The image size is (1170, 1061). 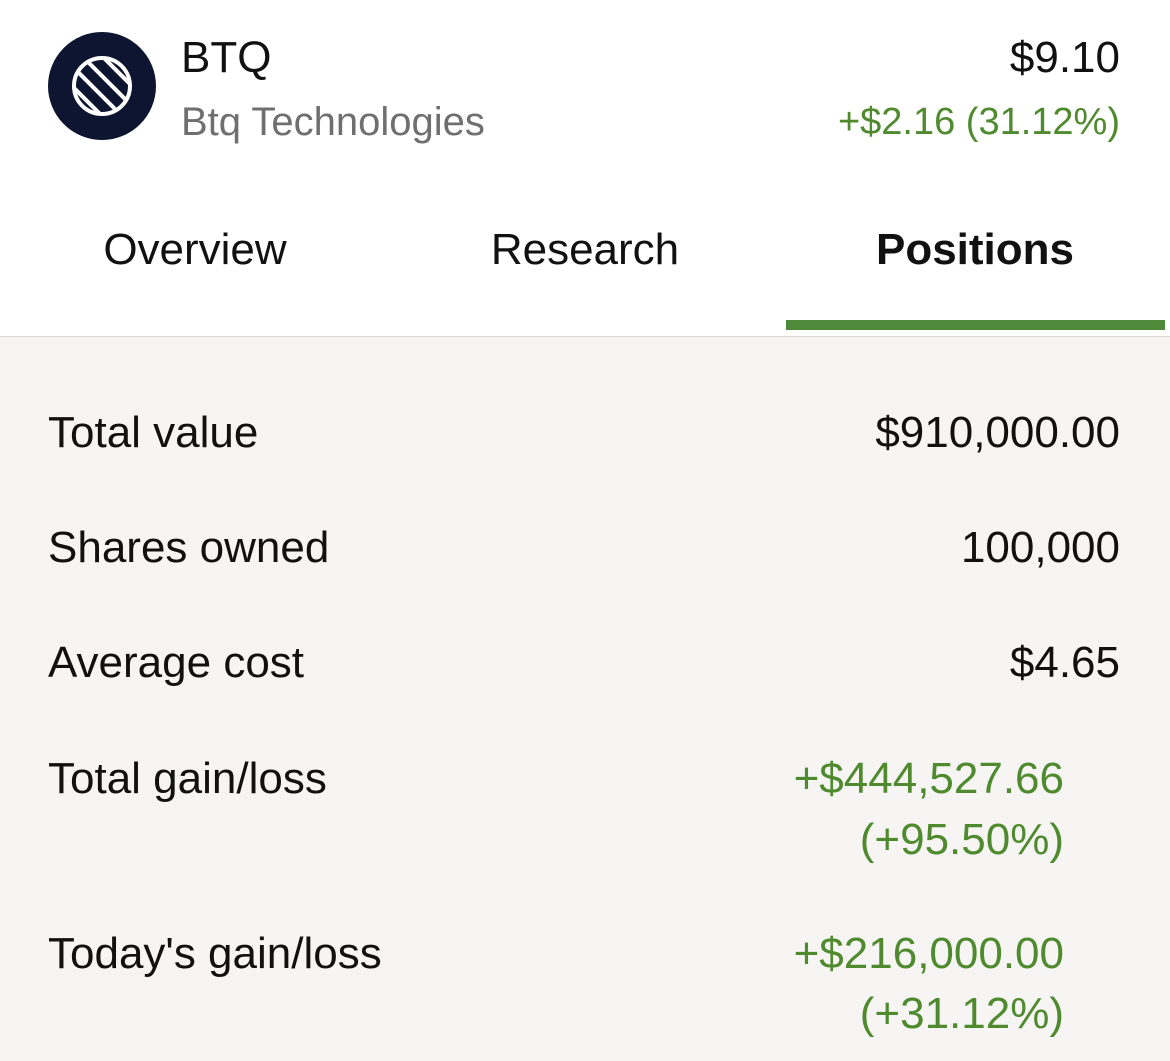 What do you see at coordinates (961, 839) in the screenshot?
I see `total-gain-loss-percent: (+95.50%)` at bounding box center [961, 839].